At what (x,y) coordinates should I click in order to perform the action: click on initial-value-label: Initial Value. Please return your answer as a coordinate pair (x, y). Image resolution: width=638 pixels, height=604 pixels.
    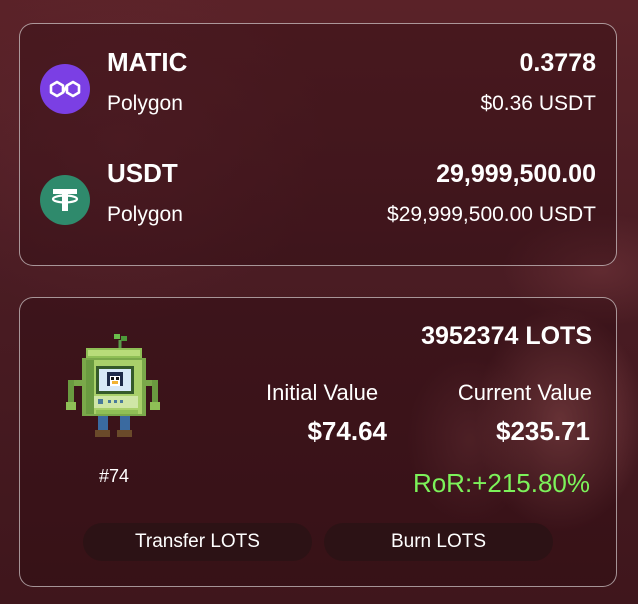
    Looking at the image, I should click on (322, 392).